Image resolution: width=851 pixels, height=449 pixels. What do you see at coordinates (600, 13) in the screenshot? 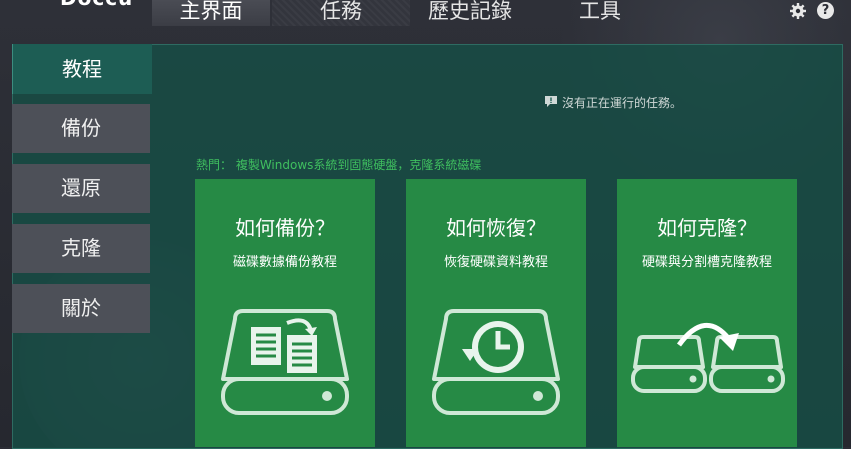
I see `tab-tools: 工具` at bounding box center [600, 13].